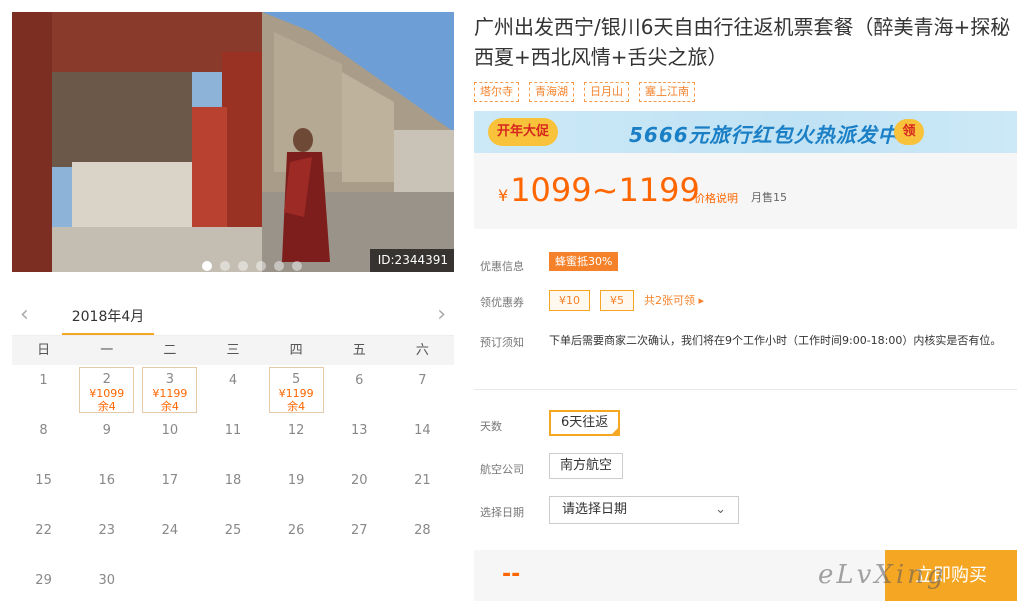 This screenshot has height=609, width=1024. Describe the element at coordinates (107, 393) in the screenshot. I see `calendar-day-price: ¥1099` at that location.